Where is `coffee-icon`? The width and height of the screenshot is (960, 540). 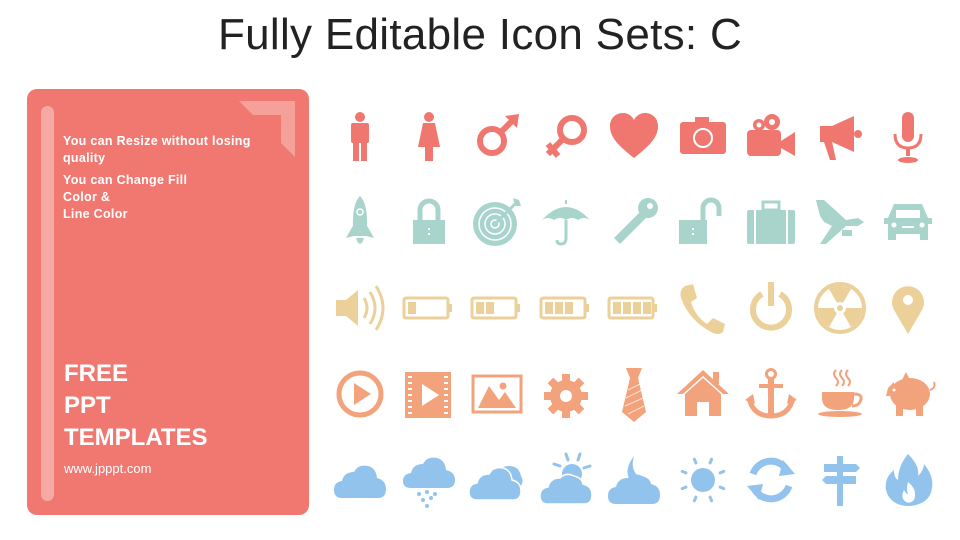 coffee-icon is located at coordinates (840, 394).